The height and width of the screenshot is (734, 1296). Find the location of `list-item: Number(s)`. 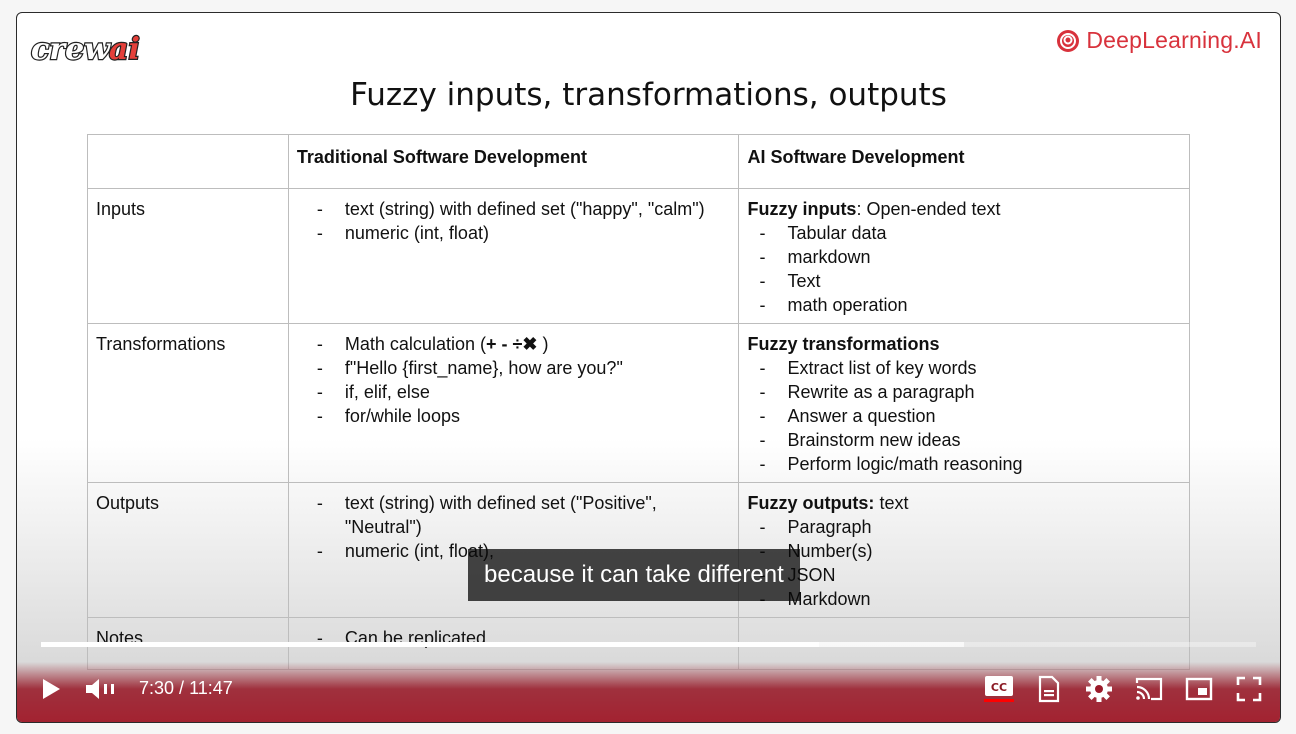

list-item: Number(s) is located at coordinates (970, 551).